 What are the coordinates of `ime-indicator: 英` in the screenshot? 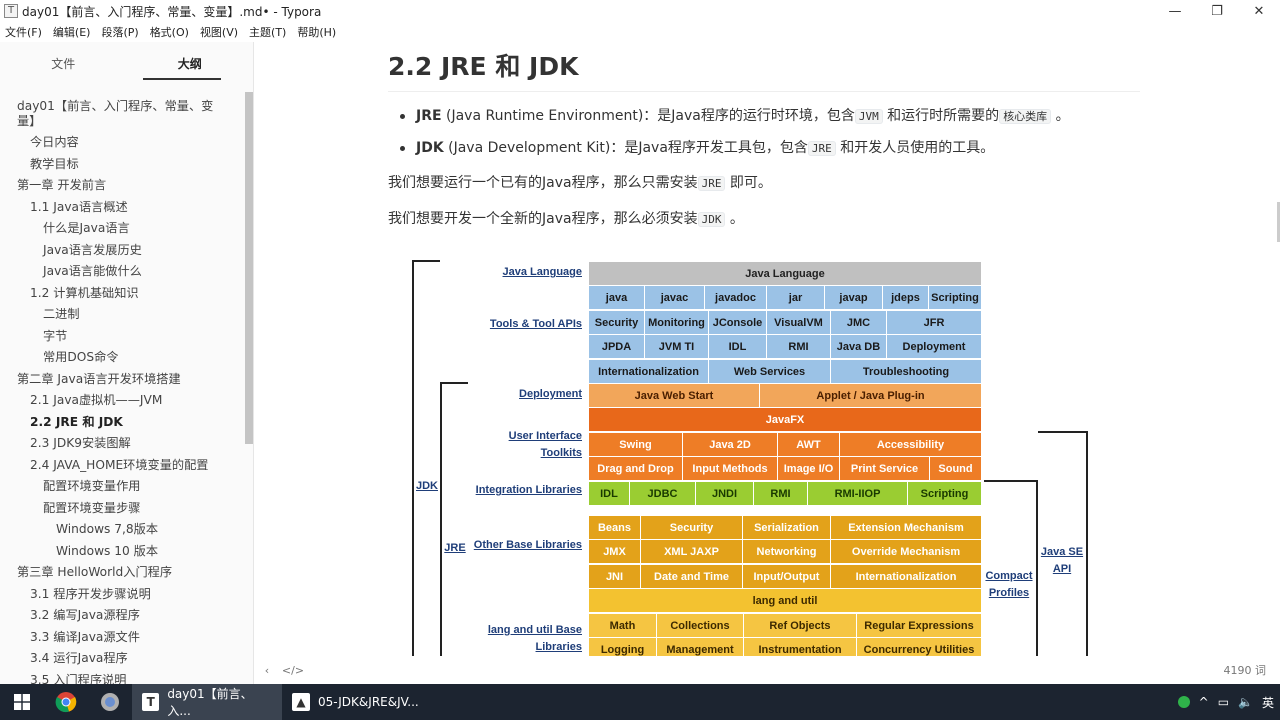 It's located at (1268, 702).